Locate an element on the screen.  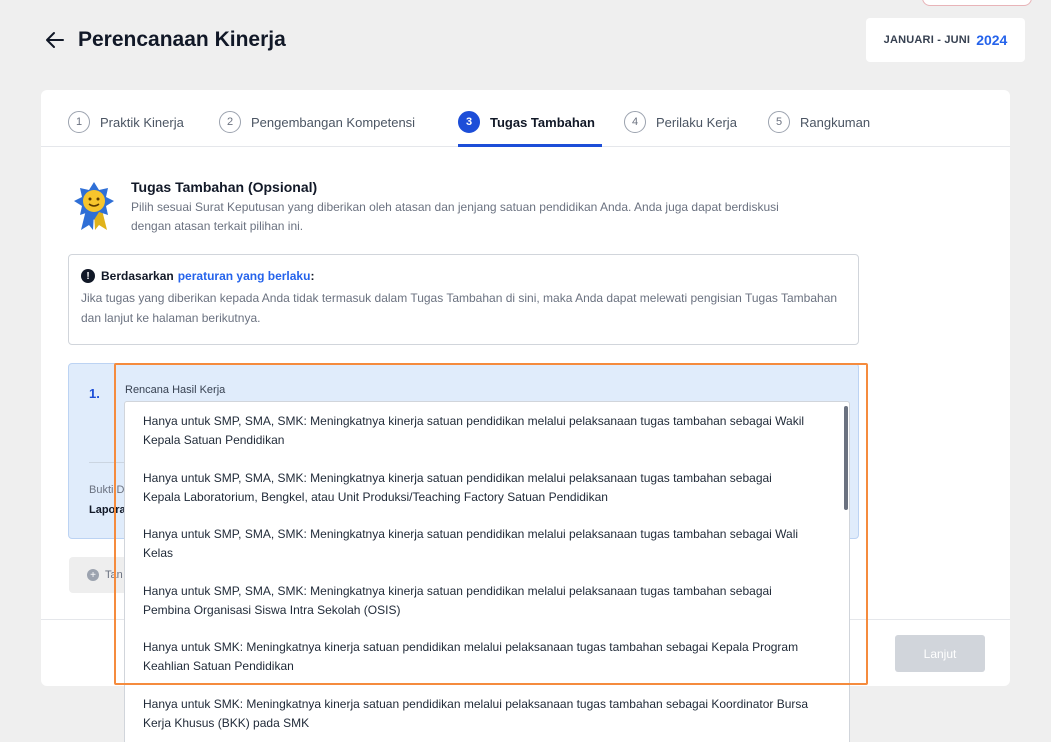
period-label: JANUARI - JUNI is located at coordinates (927, 40).